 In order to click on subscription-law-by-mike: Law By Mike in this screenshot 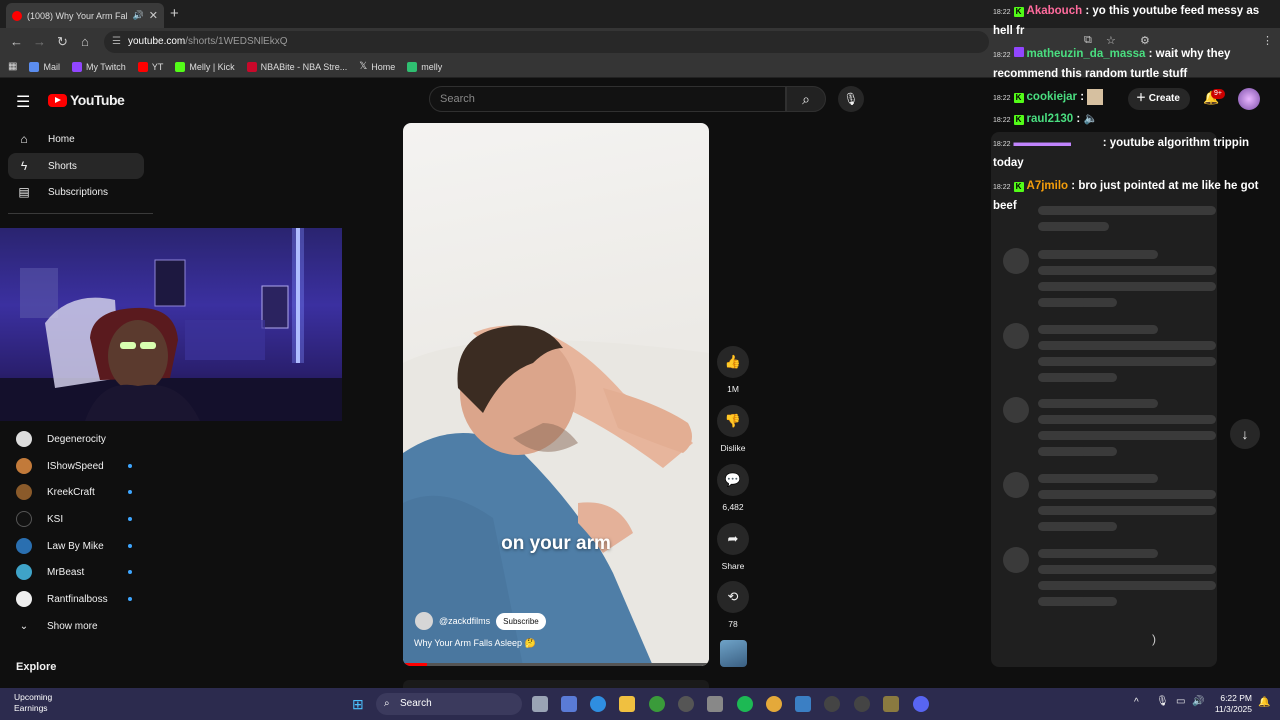, I will do `click(76, 546)`.